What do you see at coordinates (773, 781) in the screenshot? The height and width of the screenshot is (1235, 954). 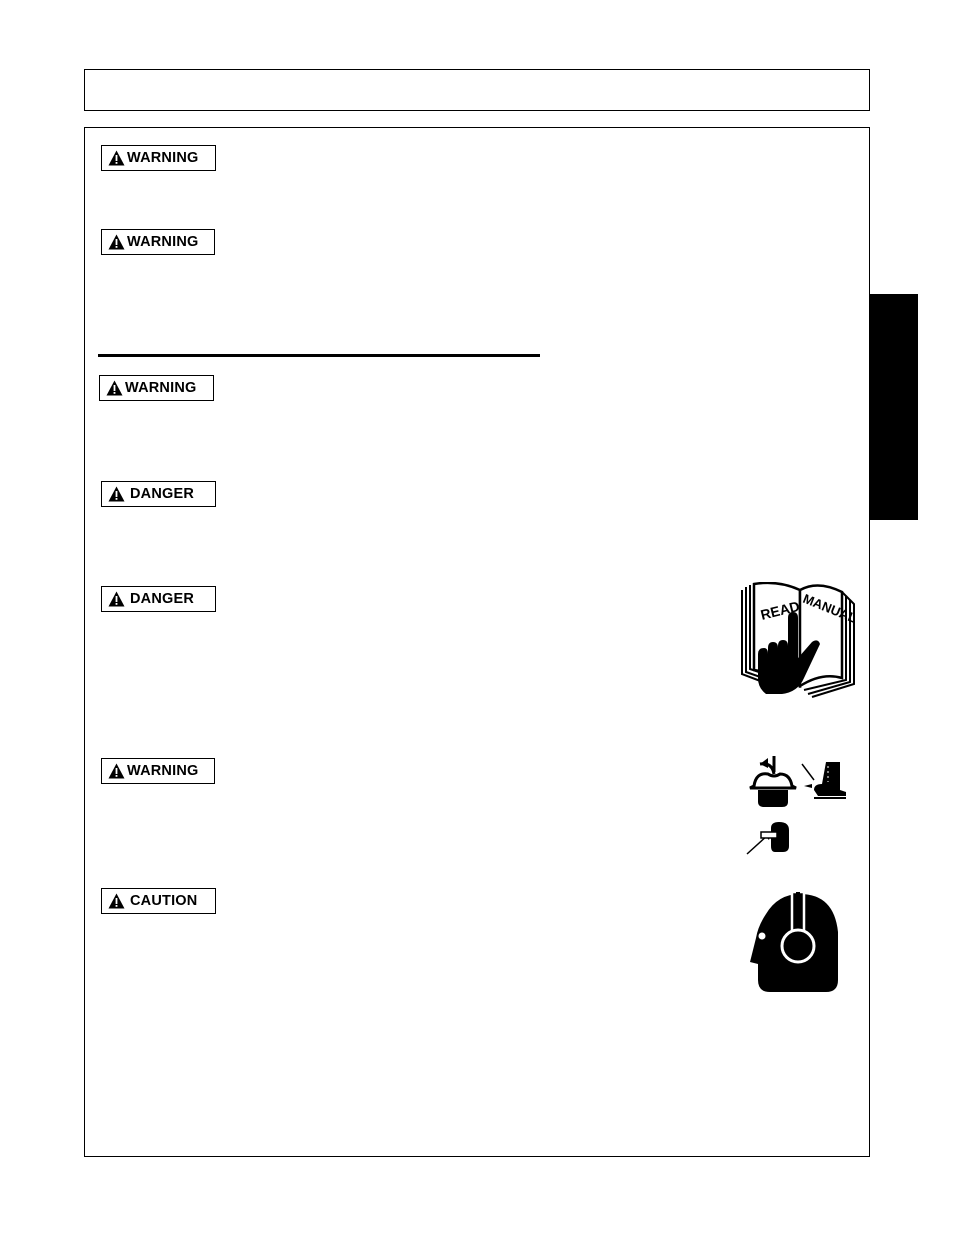 I see `hard-hat-icon` at bounding box center [773, 781].